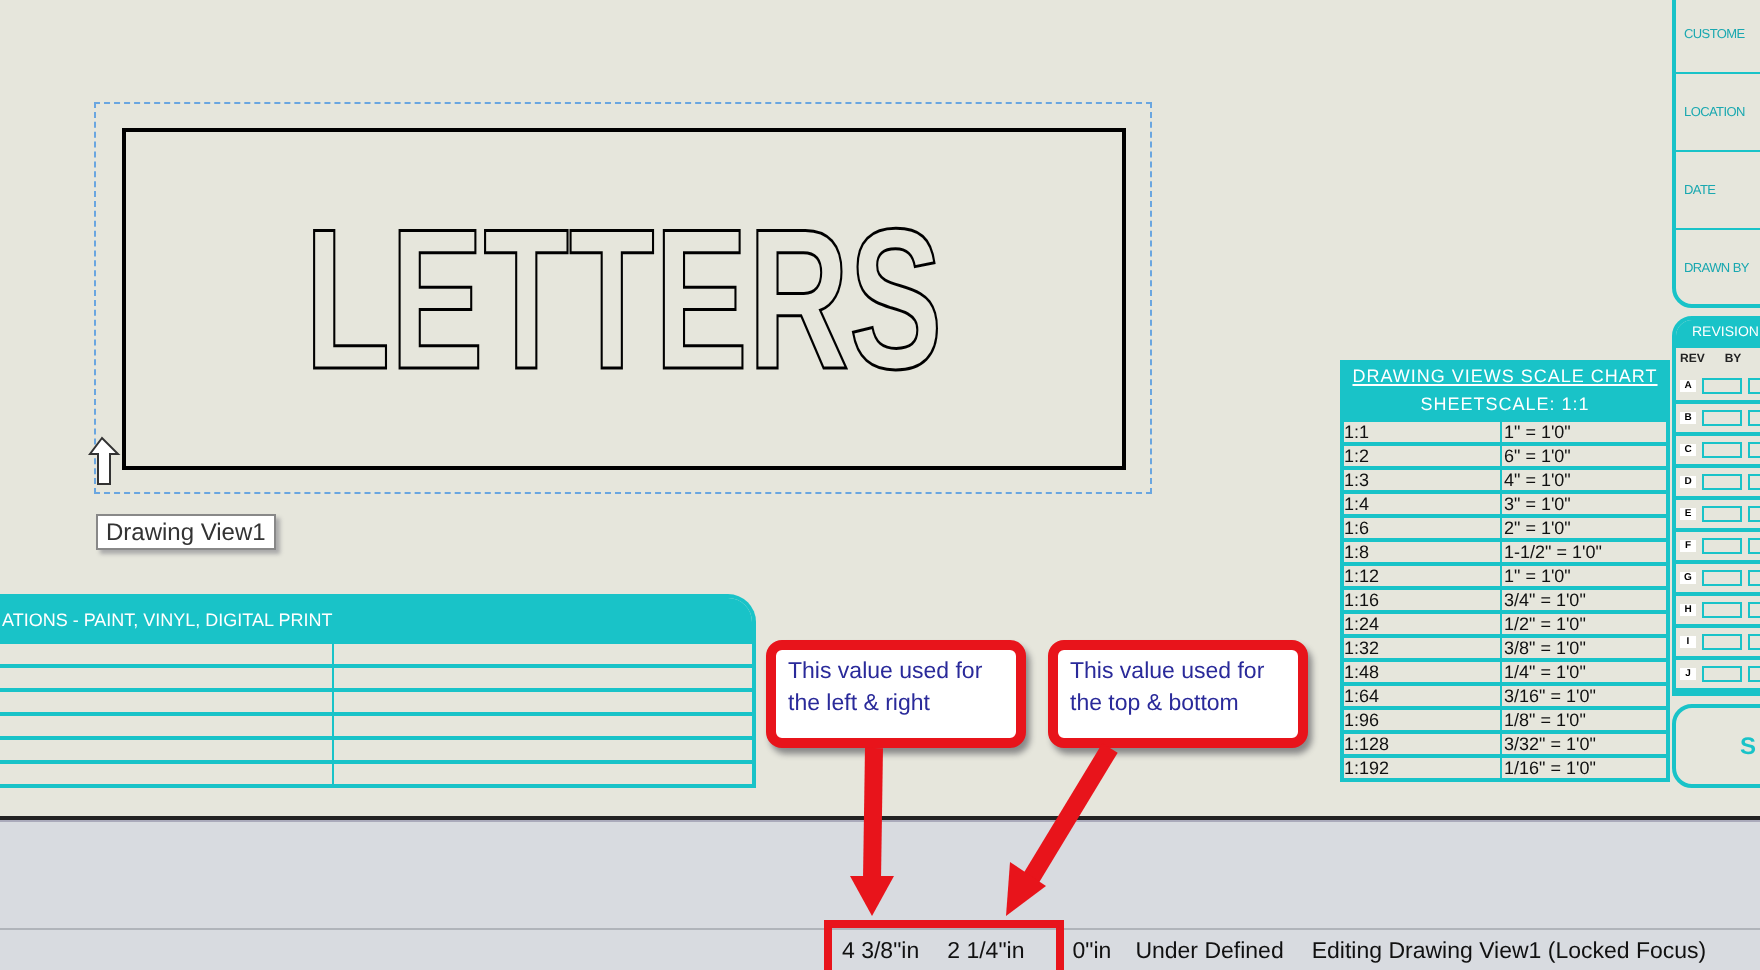 The height and width of the screenshot is (970, 1760). I want to click on table-cell: 1:128, so click(1423, 744).